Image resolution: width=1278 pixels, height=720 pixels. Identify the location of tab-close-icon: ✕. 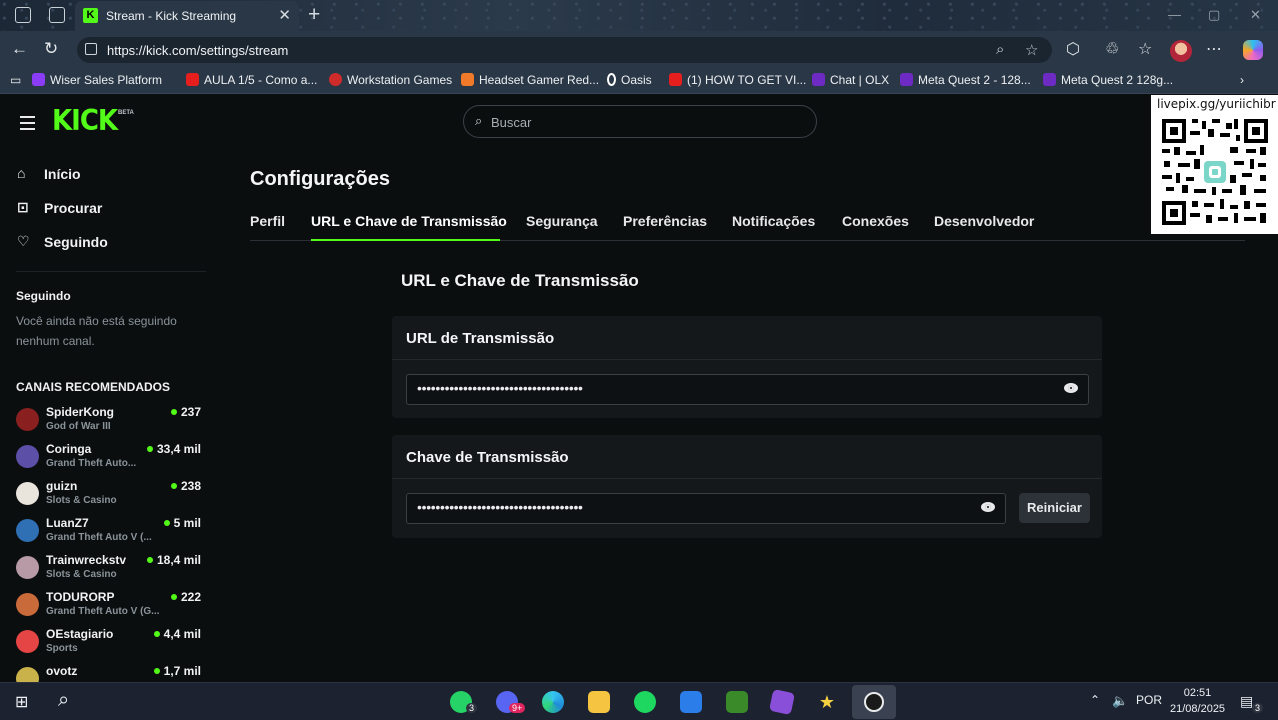
(284, 15).